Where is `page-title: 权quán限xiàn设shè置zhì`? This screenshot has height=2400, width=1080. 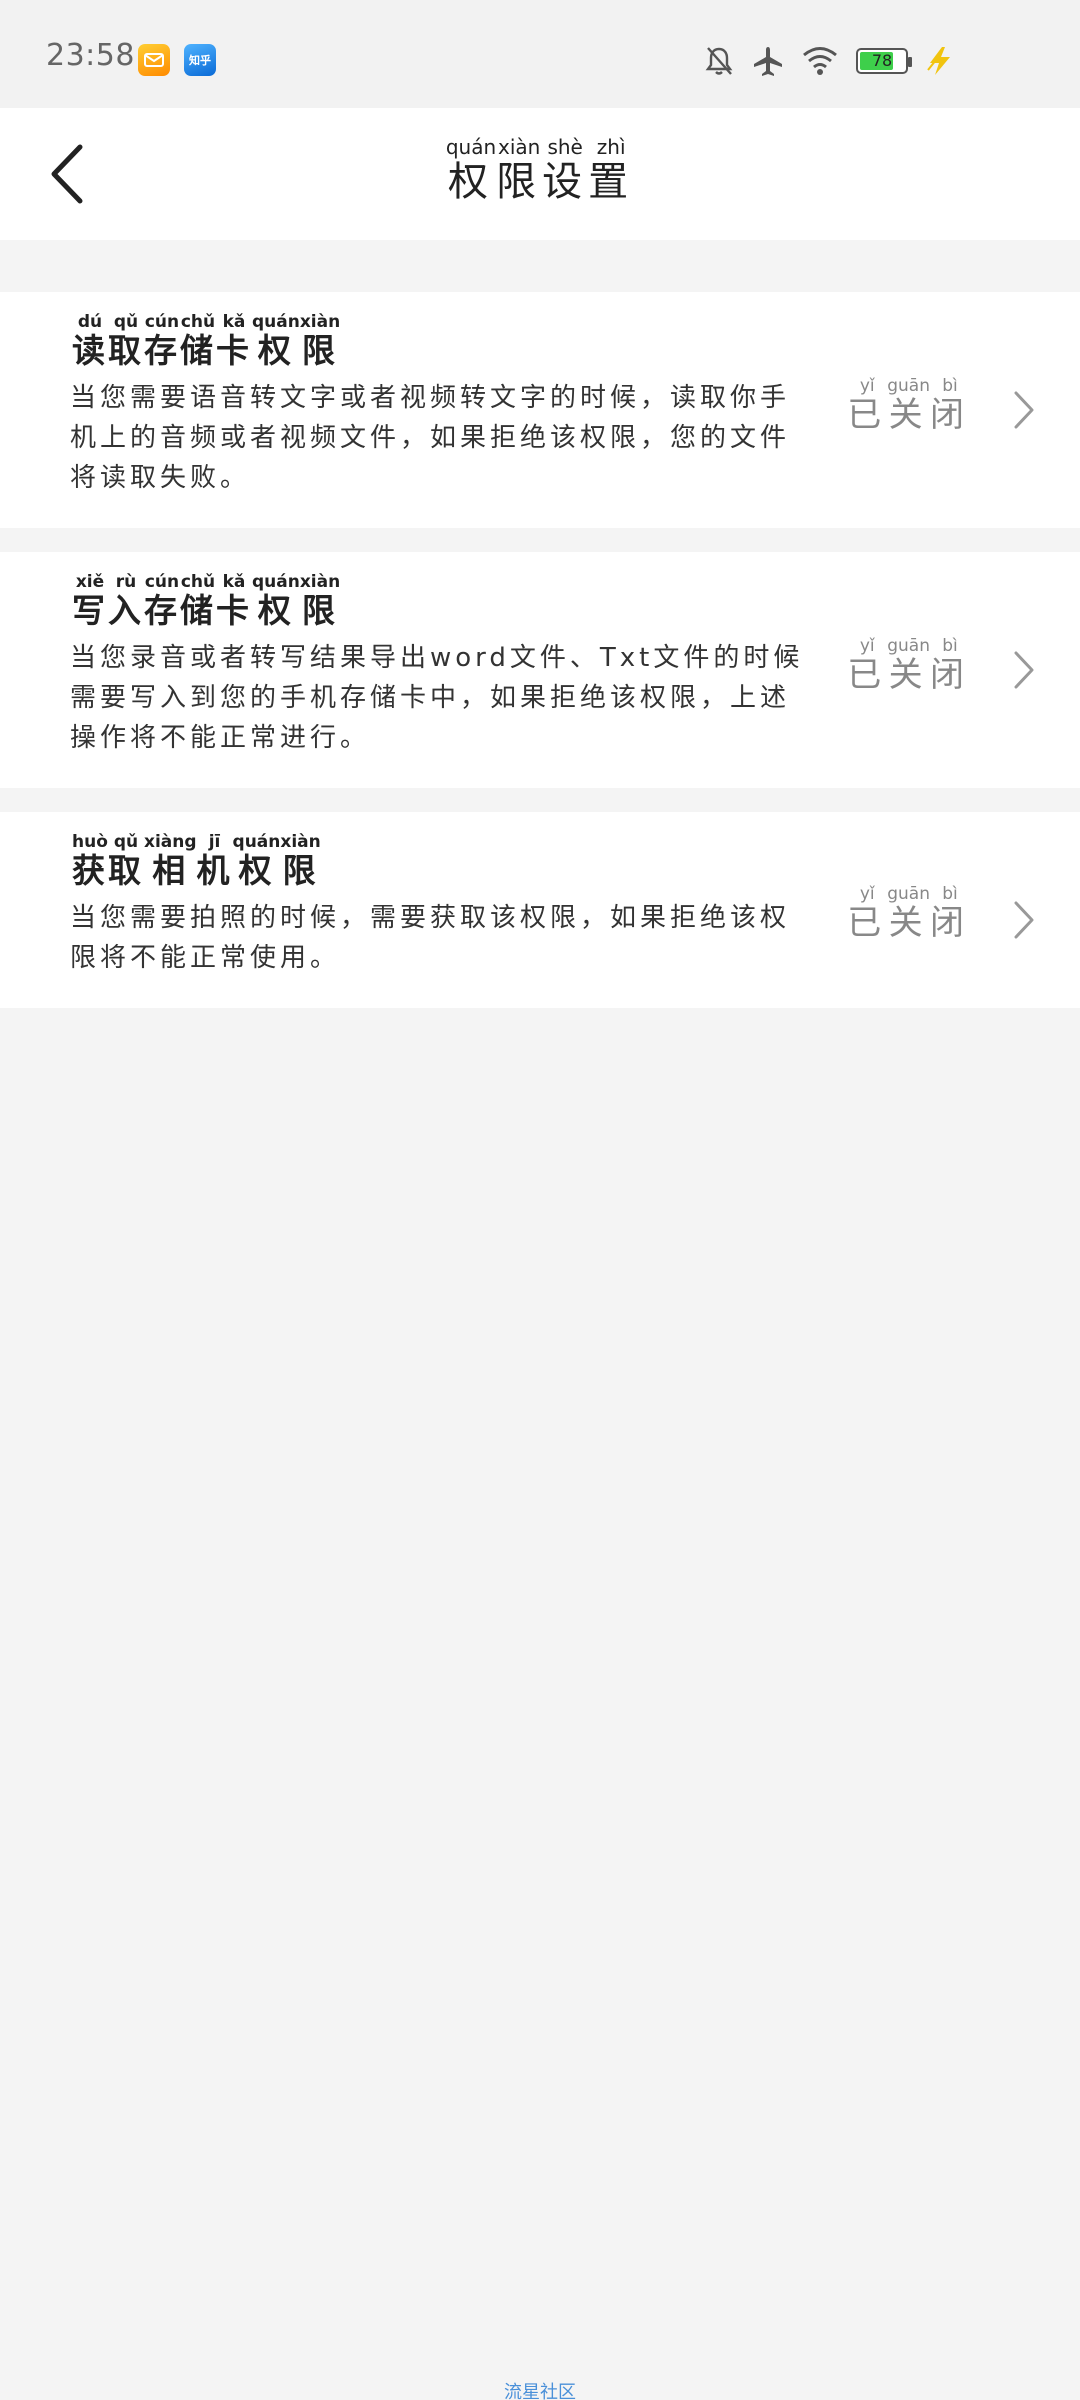 page-title: 权quán限xiàn设shè置zhì is located at coordinates (540, 170).